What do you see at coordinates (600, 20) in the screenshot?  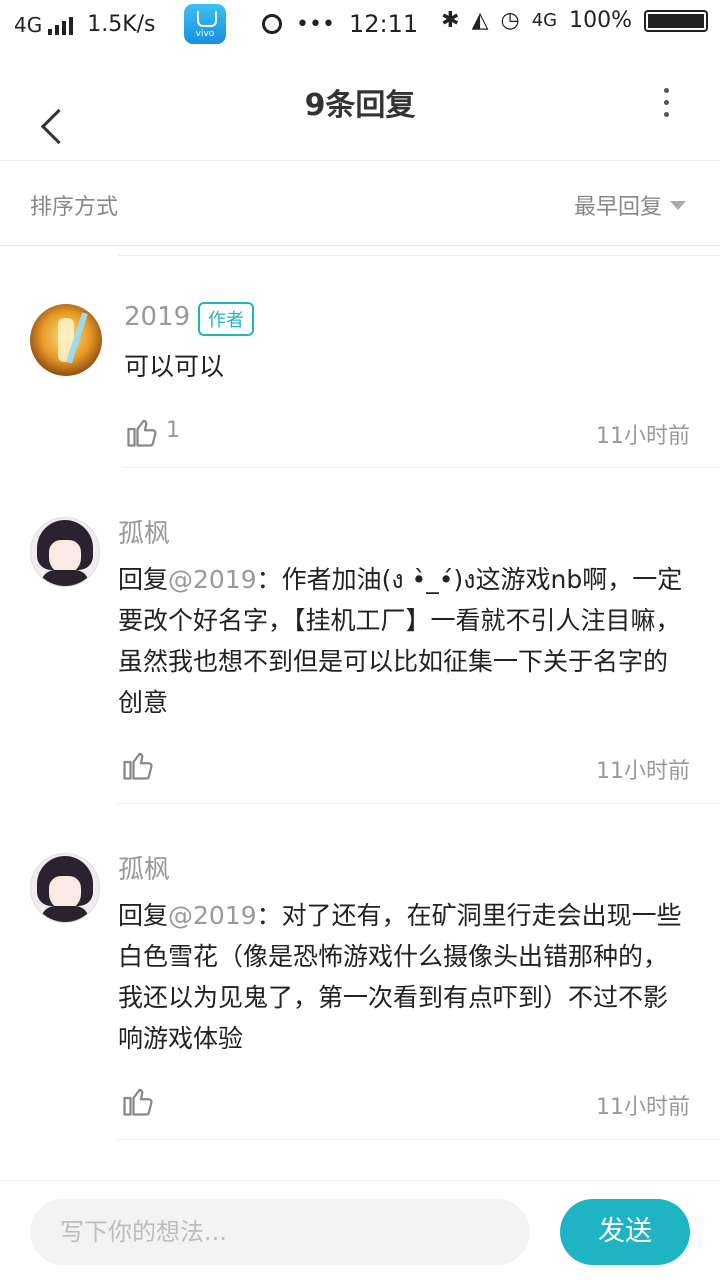 I see `battery-percent: 100%` at bounding box center [600, 20].